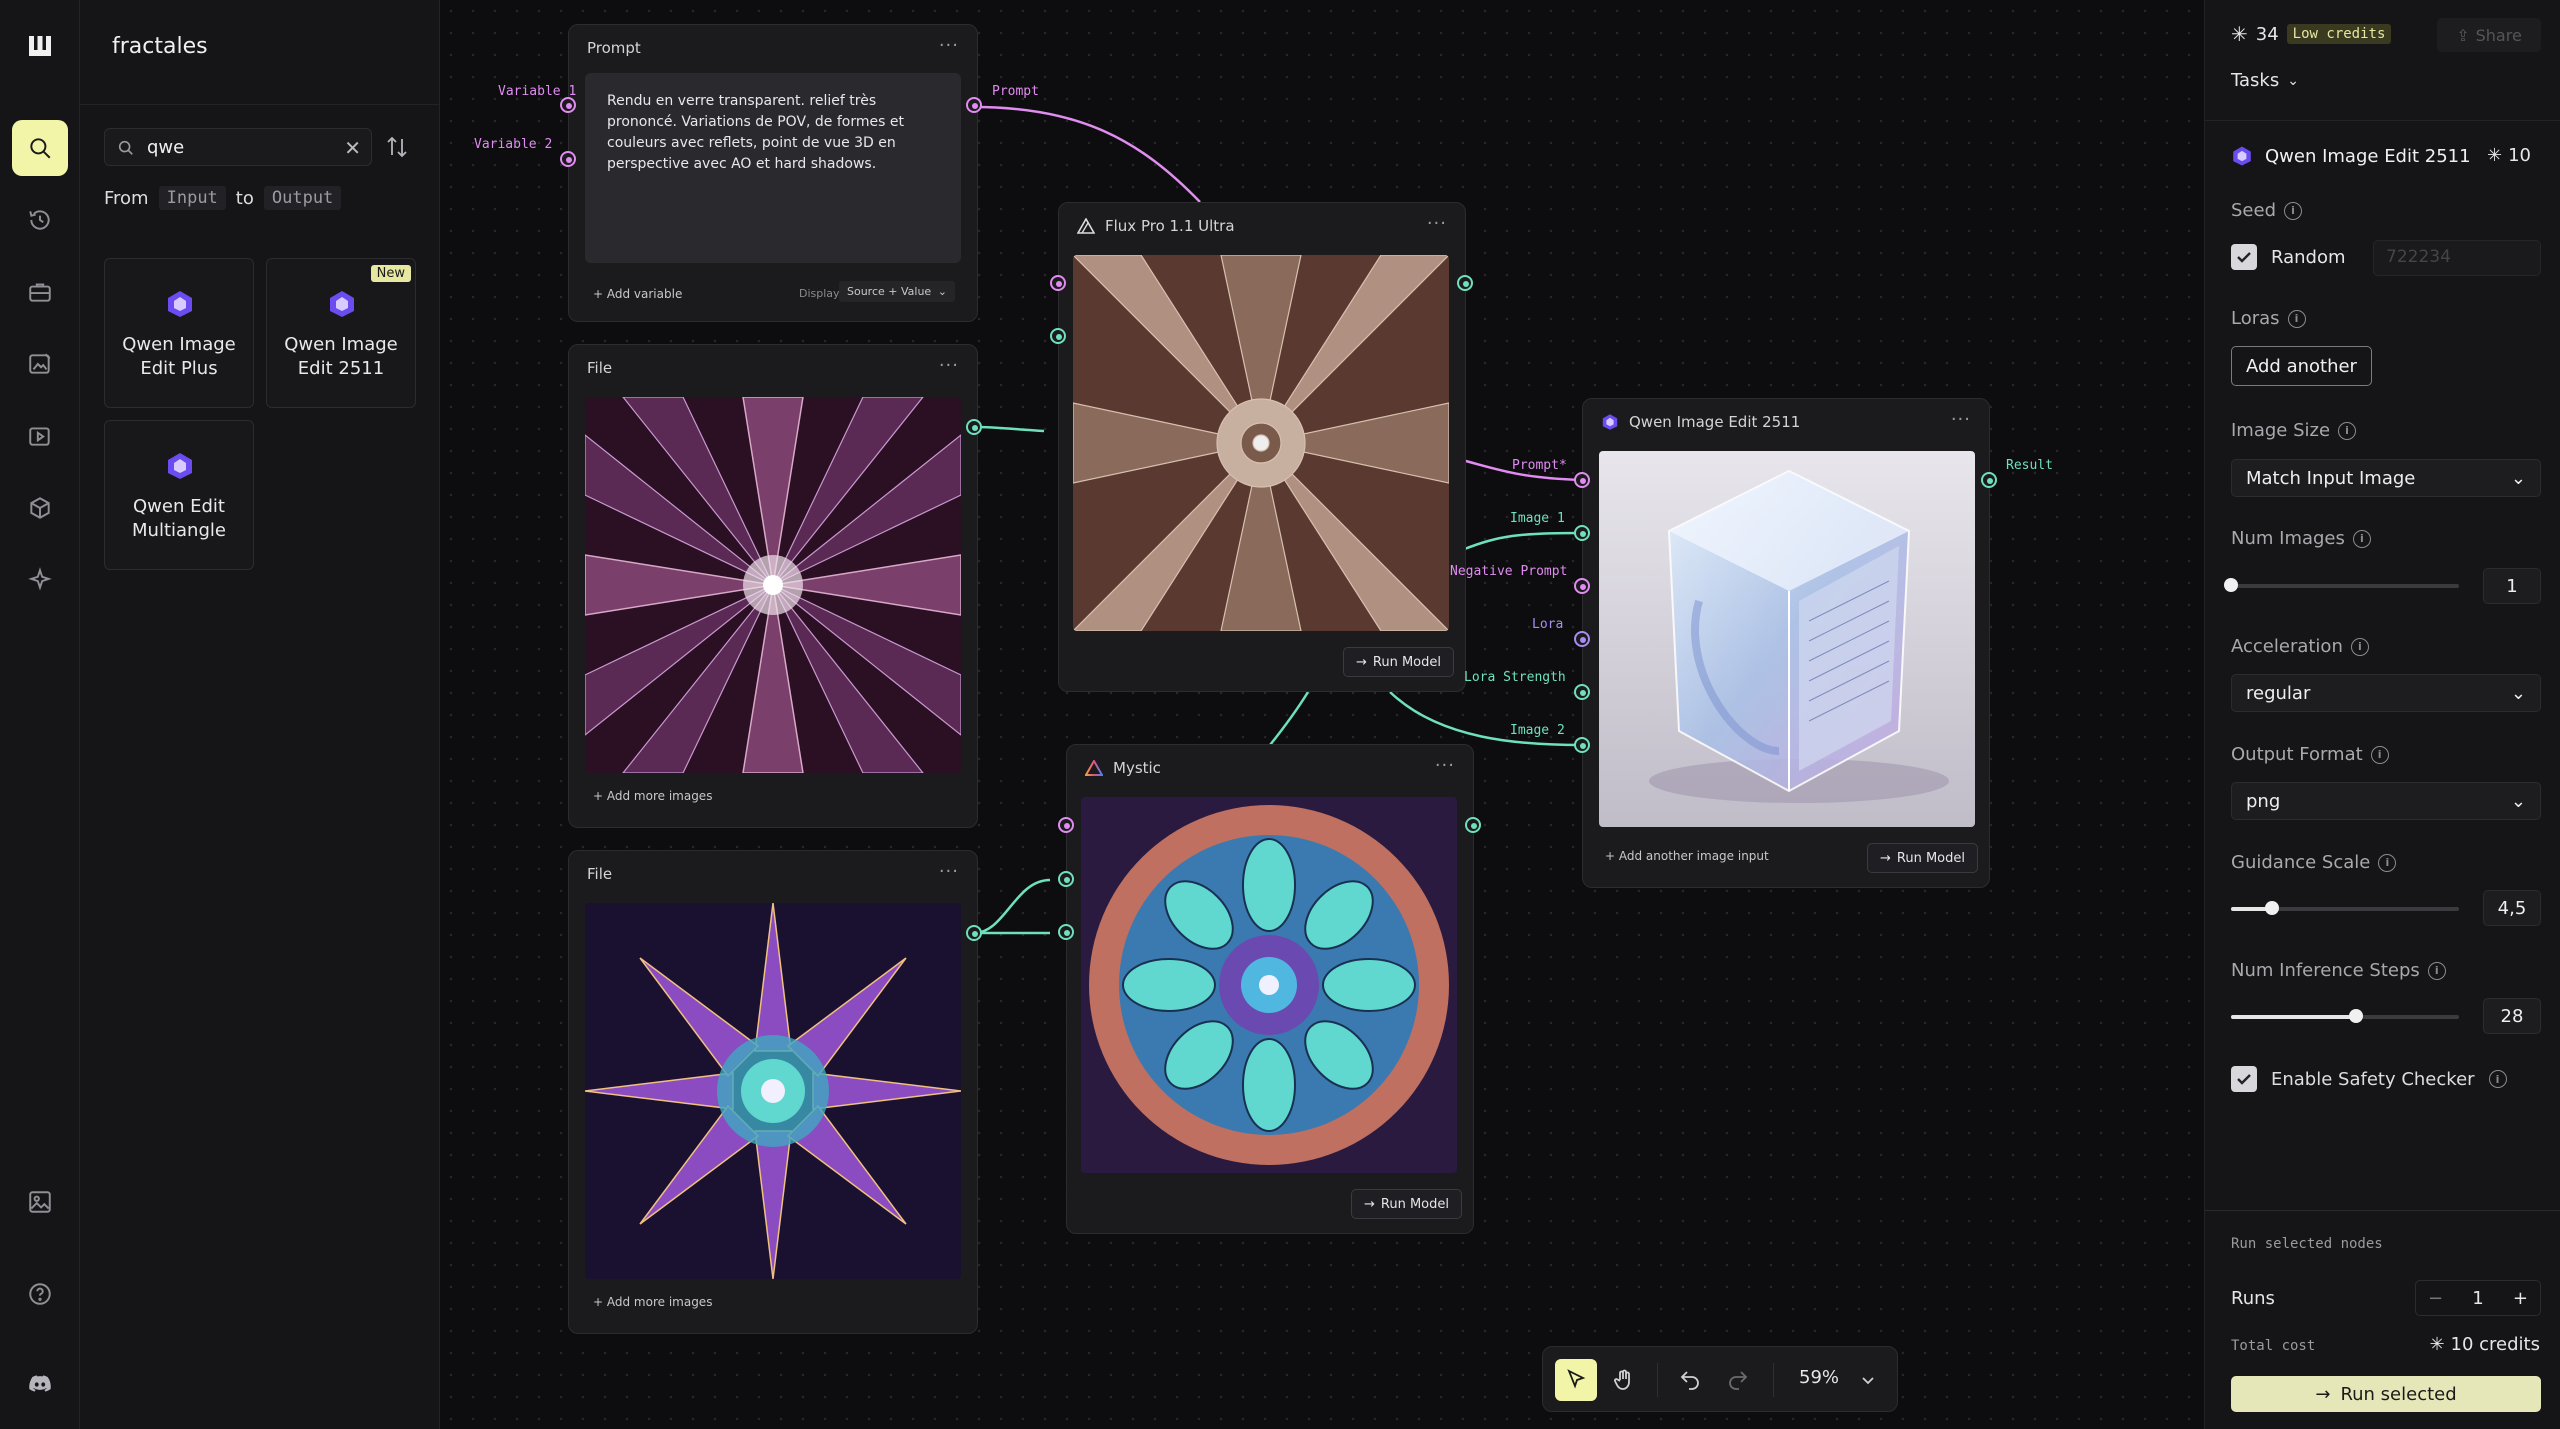  Describe the element at coordinates (179, 495) in the screenshot. I see `model-card-qwen-edit-multiangle: Qwen Edit Multiangle` at that location.